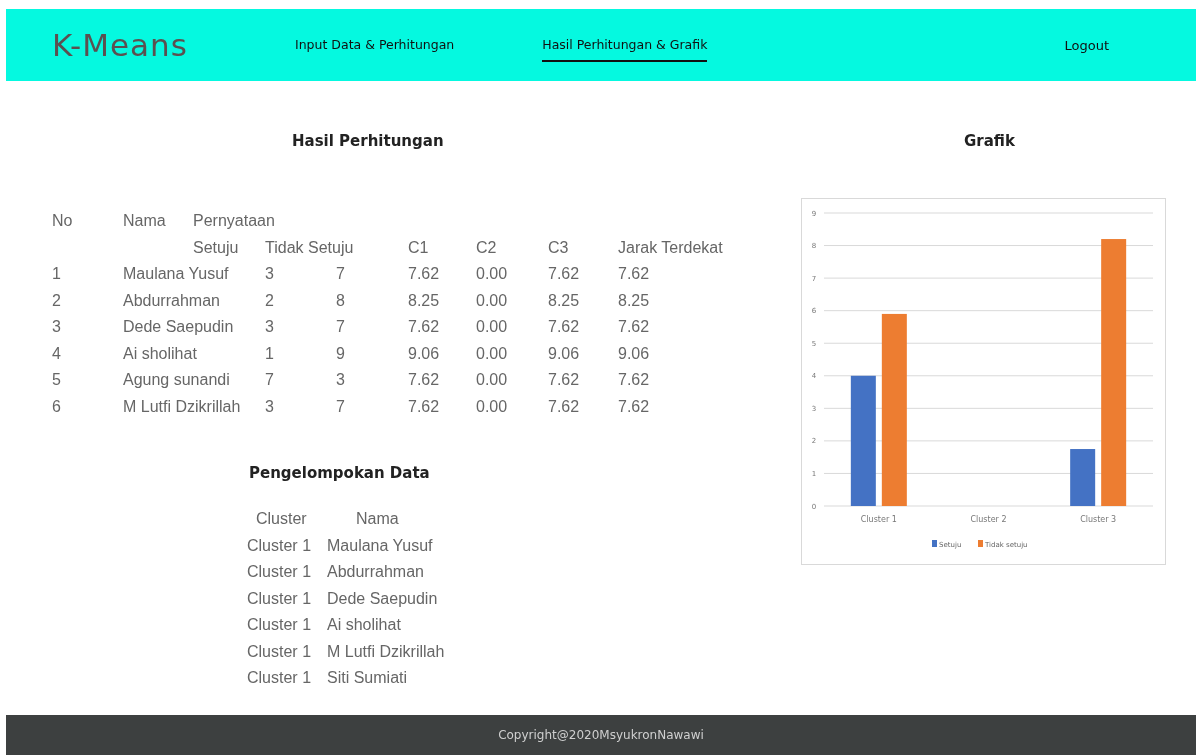  I want to click on table-cell-text: 8, so click(341, 300).